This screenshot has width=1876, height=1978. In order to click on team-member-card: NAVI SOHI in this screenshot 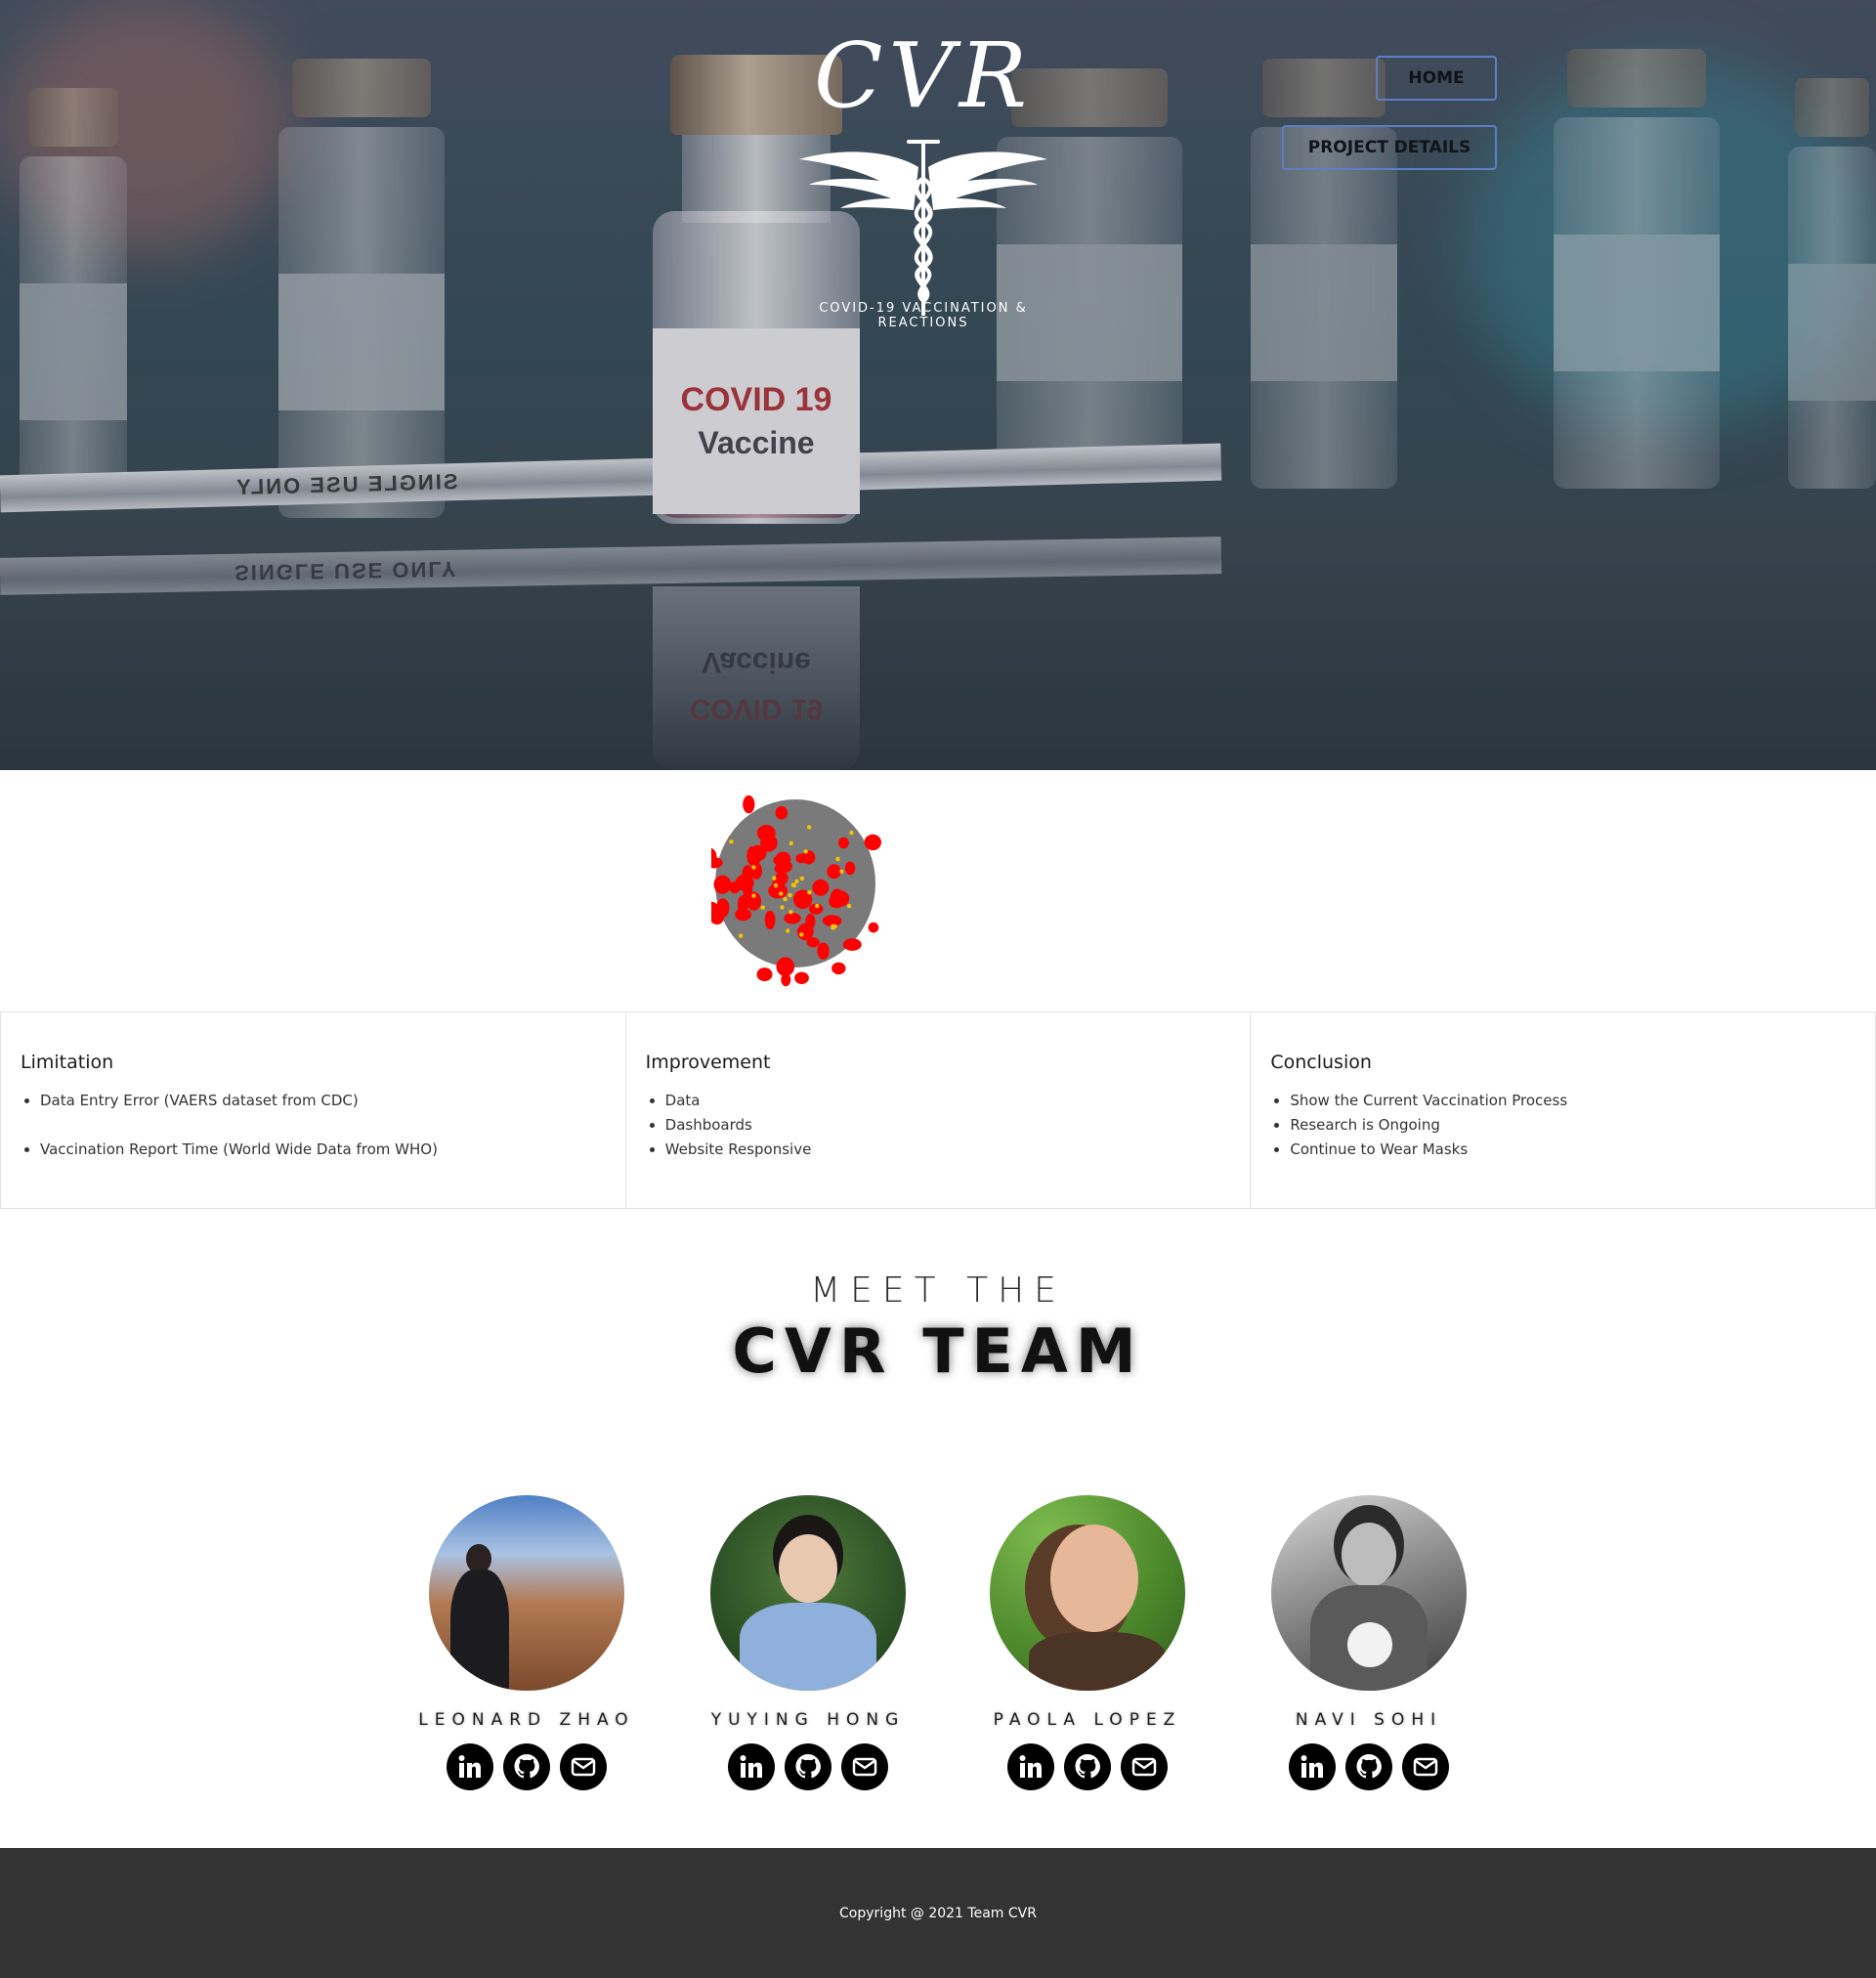, I will do `click(1369, 1642)`.